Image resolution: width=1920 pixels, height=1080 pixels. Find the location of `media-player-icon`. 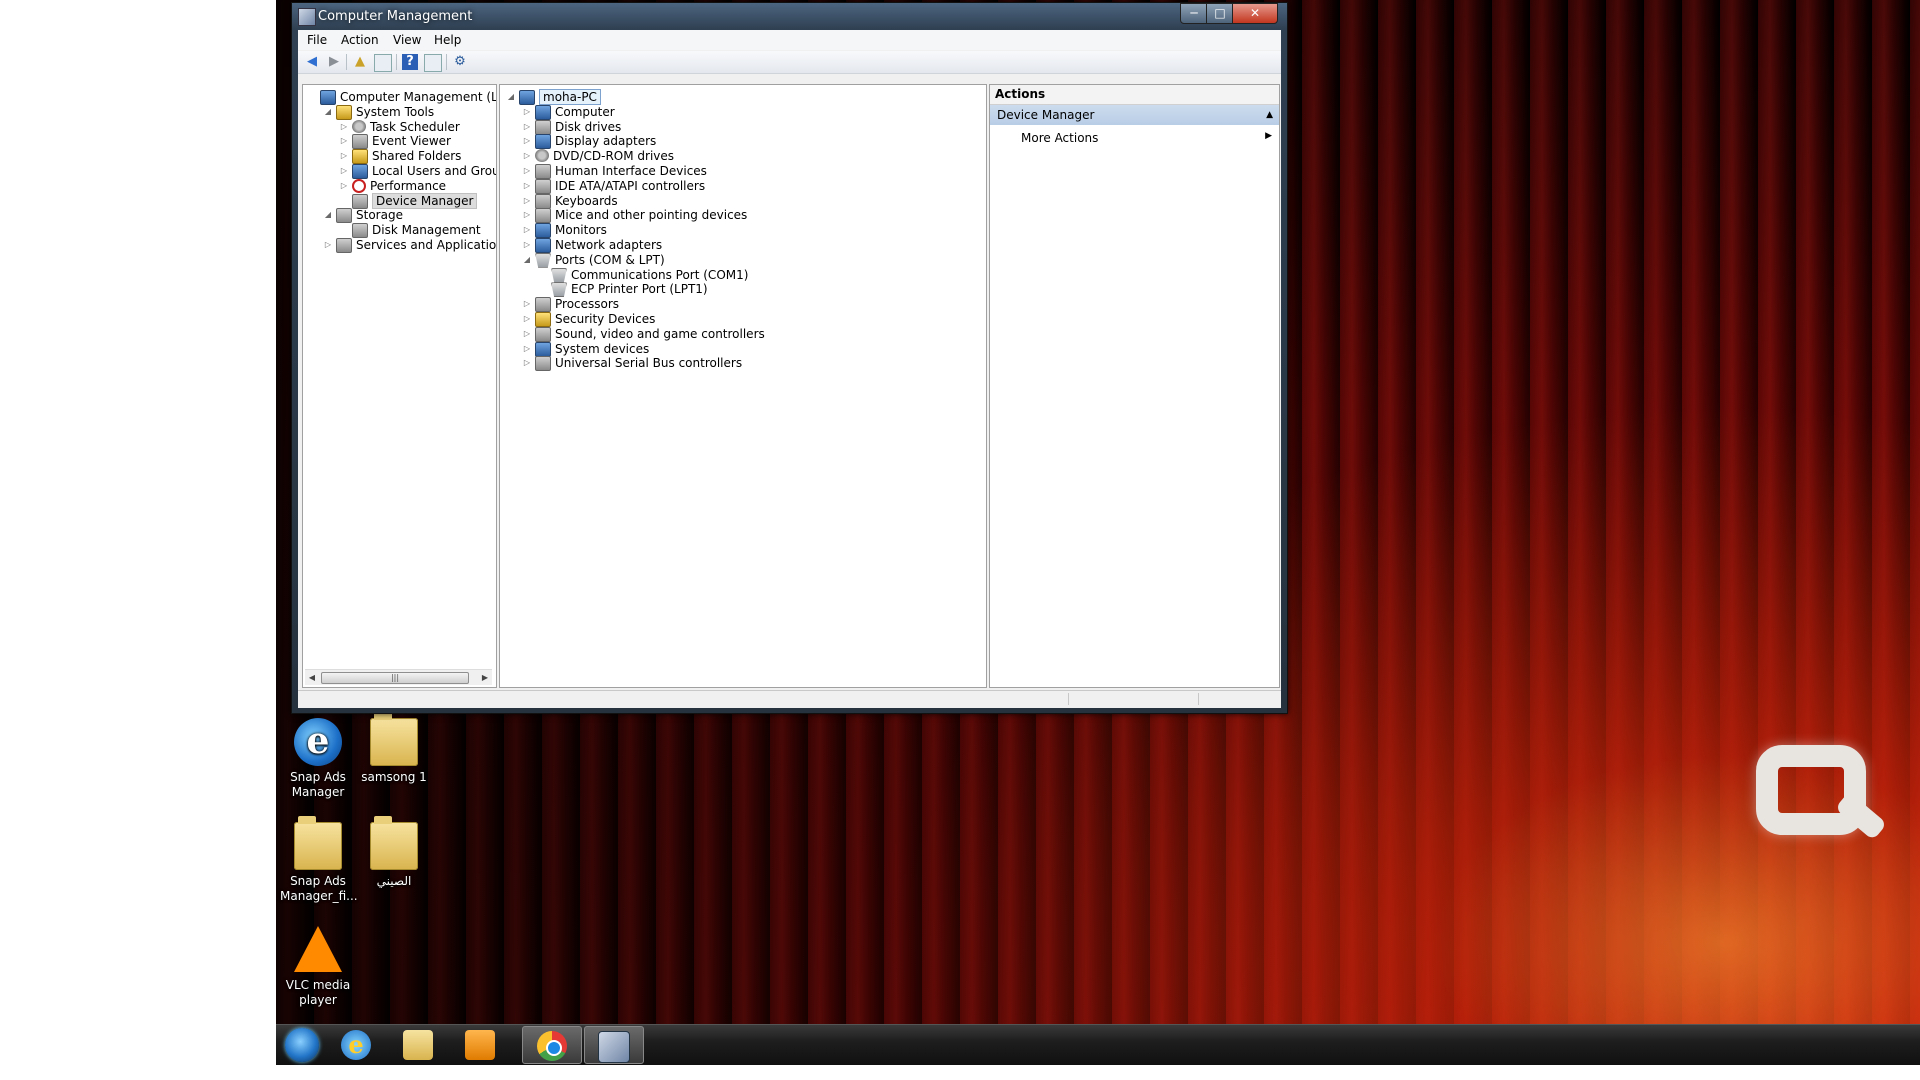

media-player-icon is located at coordinates (480, 1045).